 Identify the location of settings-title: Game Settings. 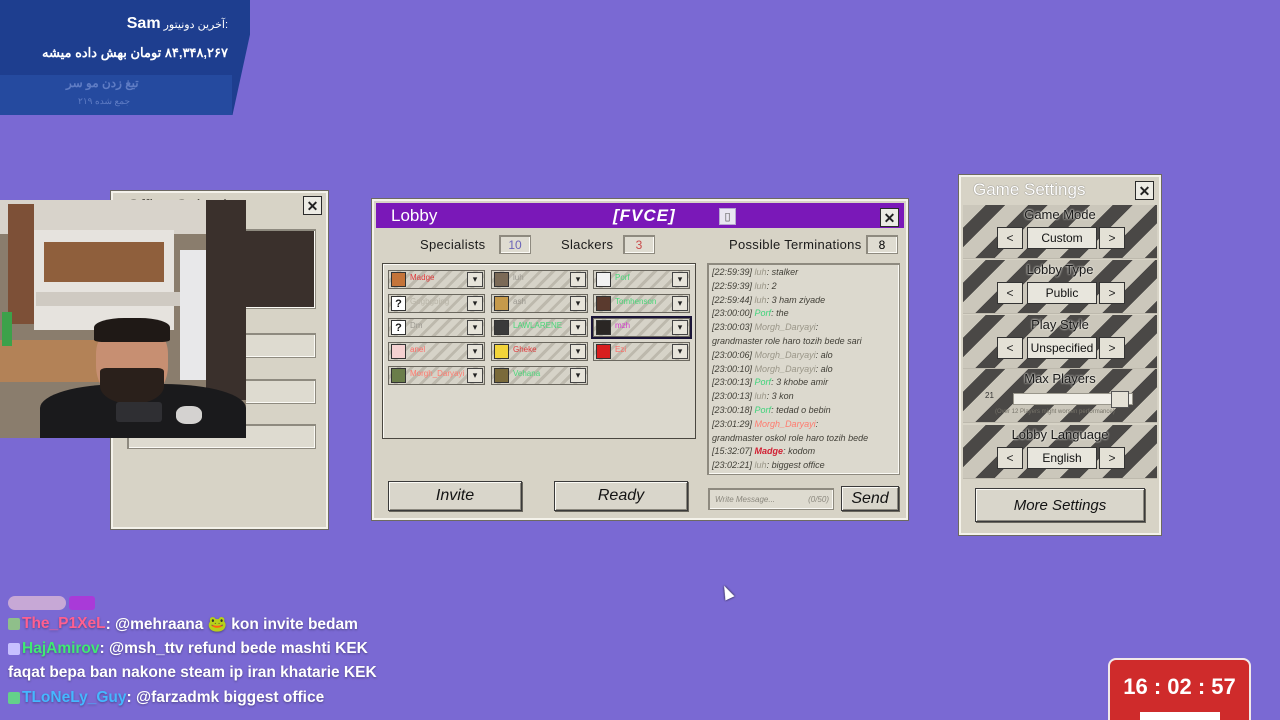
(1029, 189).